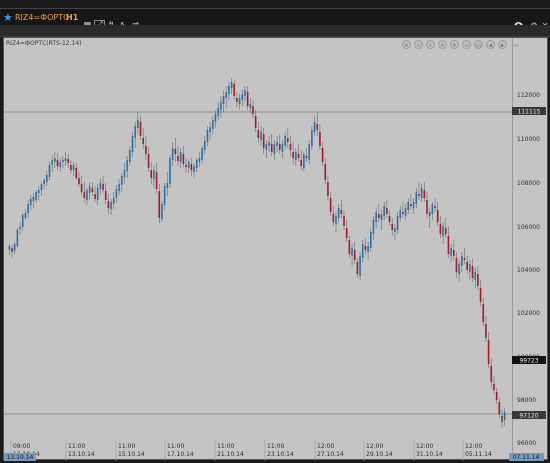  I want to click on app-top-strip, so click(275, 4).